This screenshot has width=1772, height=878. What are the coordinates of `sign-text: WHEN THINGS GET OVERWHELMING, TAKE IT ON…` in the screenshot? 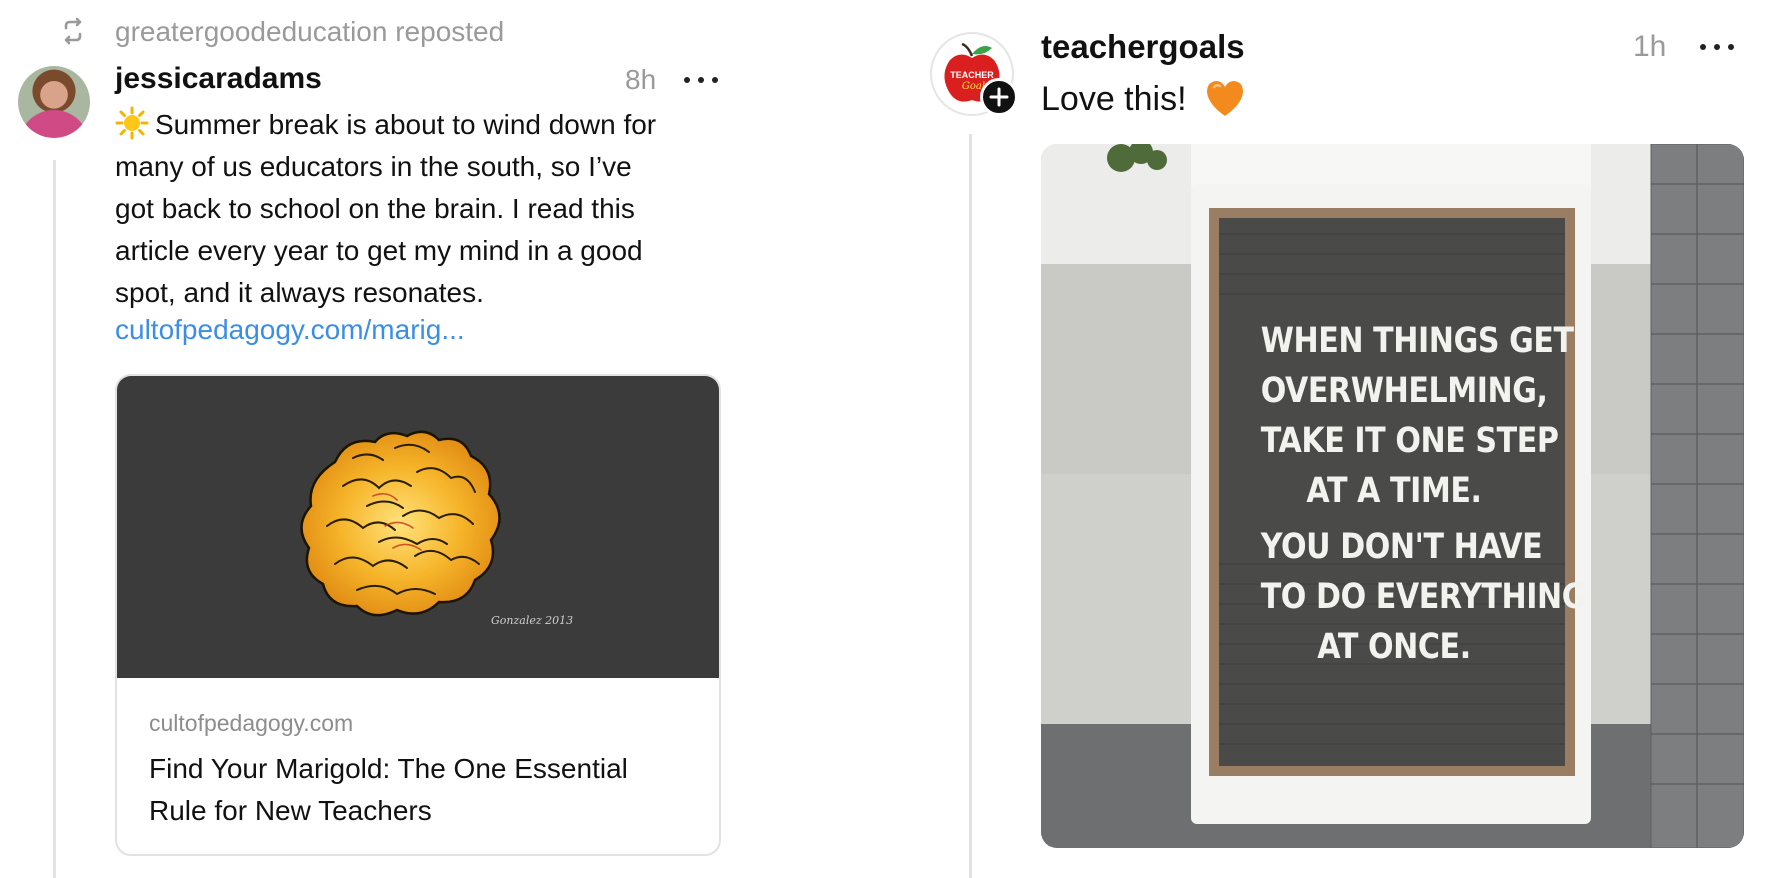 It's located at (1413, 494).